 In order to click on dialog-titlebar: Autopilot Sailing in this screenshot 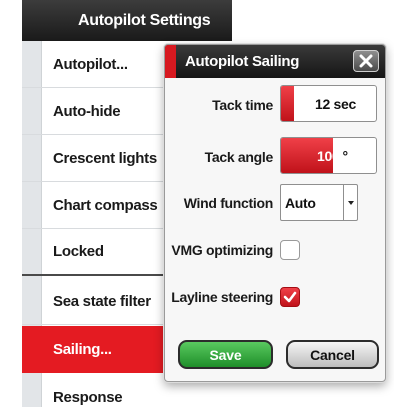, I will do `click(275, 61)`.